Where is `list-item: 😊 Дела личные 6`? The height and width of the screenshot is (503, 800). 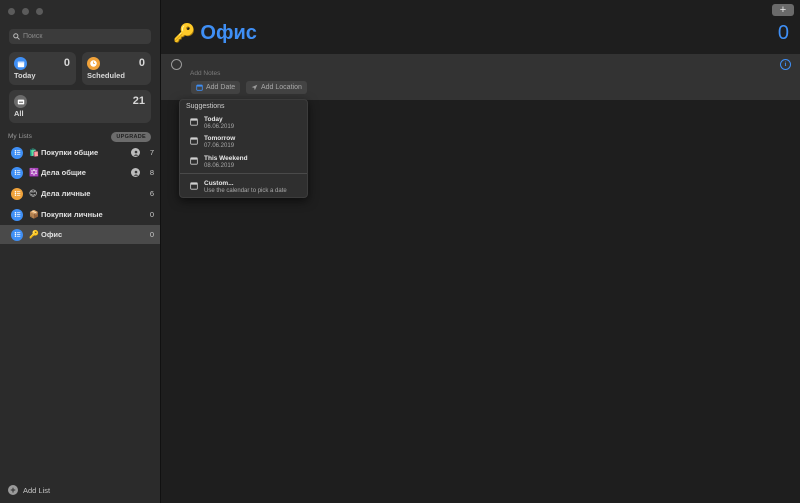 list-item: 😊 Дела личные 6 is located at coordinates (80, 193).